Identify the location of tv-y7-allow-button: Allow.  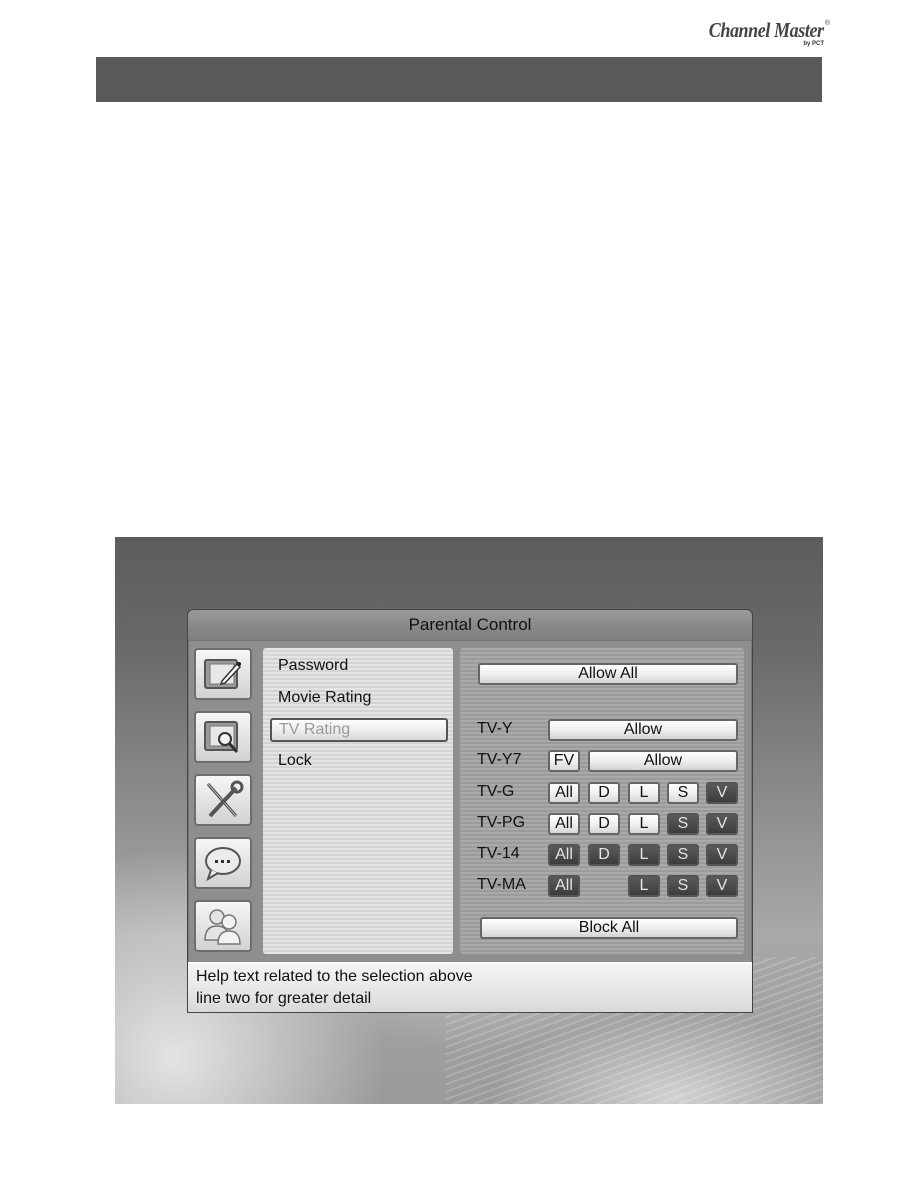
(663, 761).